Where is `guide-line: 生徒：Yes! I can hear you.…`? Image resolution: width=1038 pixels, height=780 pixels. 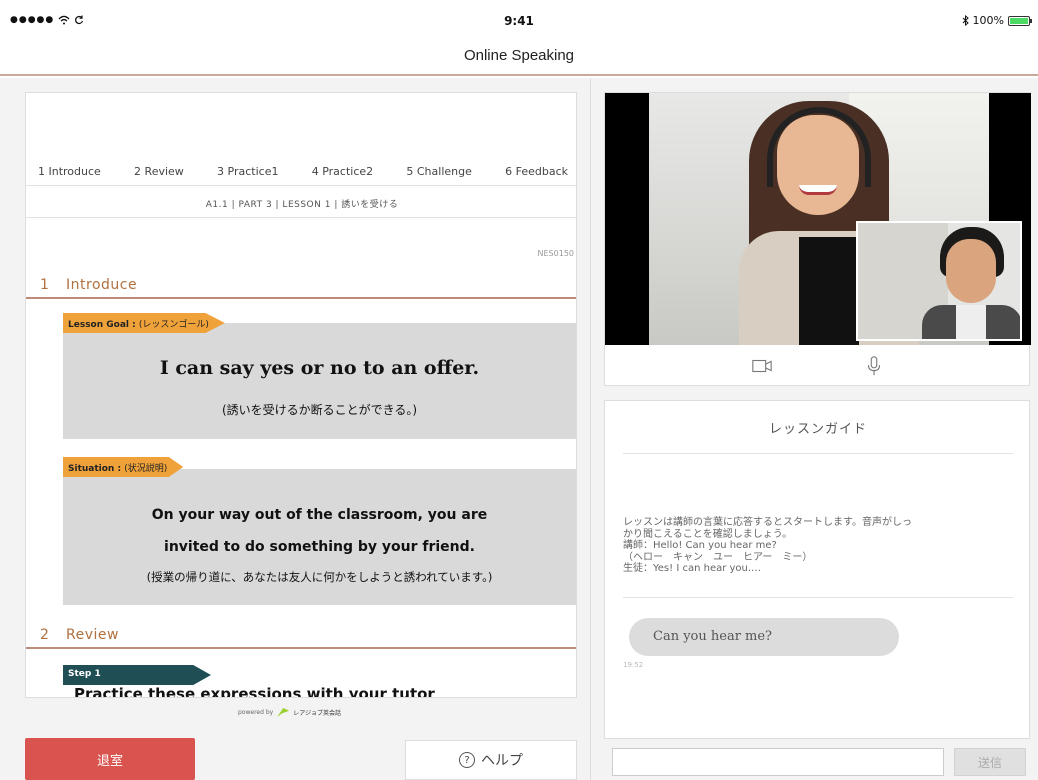 guide-line: 生徒：Yes! I can hear you.… is located at coordinates (692, 568).